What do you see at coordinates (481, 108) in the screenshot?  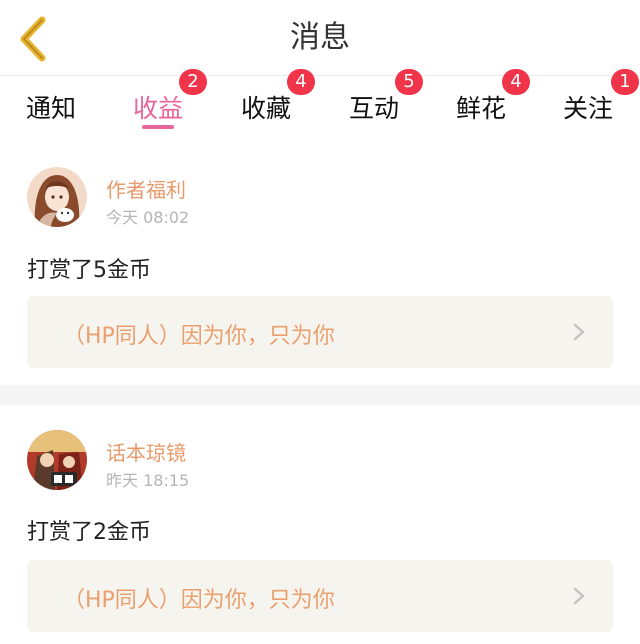 I see `tab-label: 鲜花` at bounding box center [481, 108].